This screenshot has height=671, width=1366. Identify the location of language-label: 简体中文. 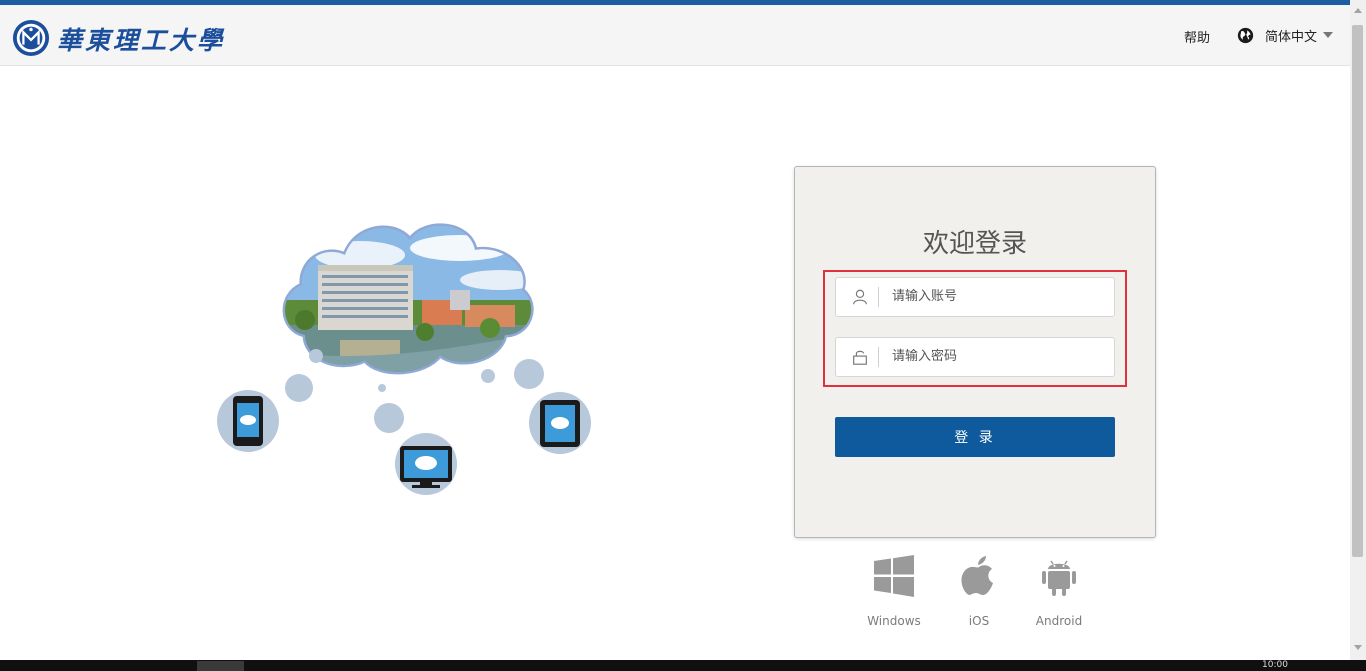
(1291, 37).